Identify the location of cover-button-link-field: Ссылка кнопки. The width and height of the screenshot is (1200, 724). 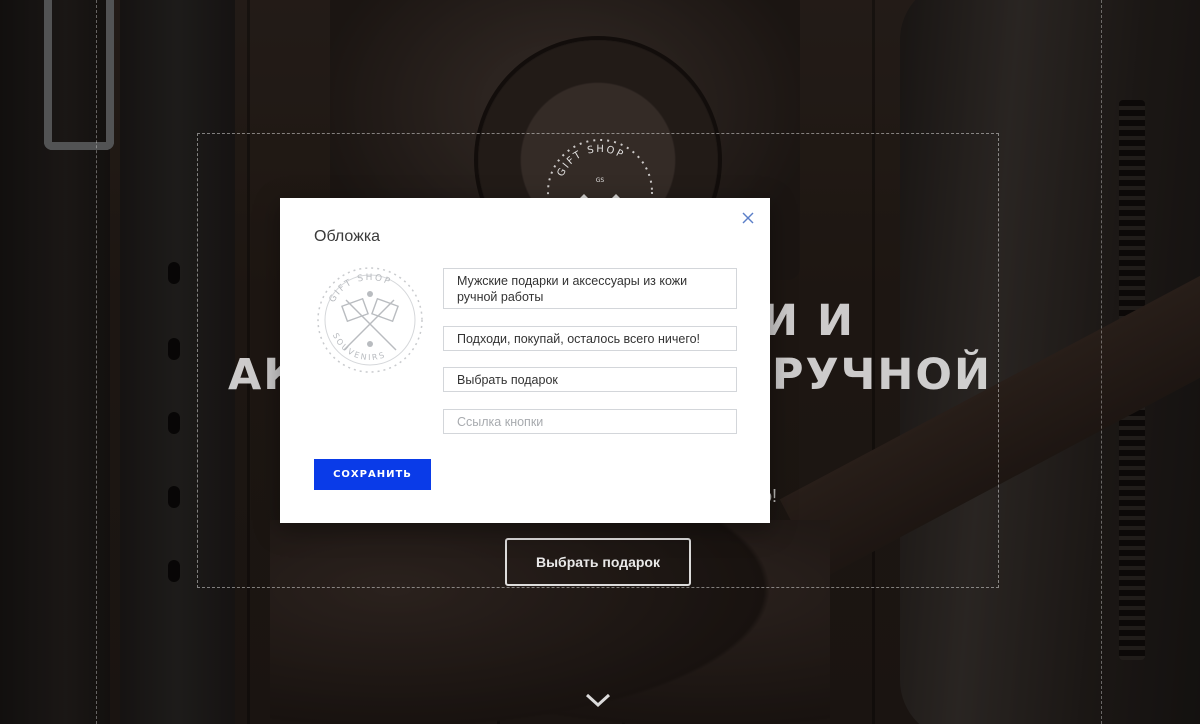
(590, 421).